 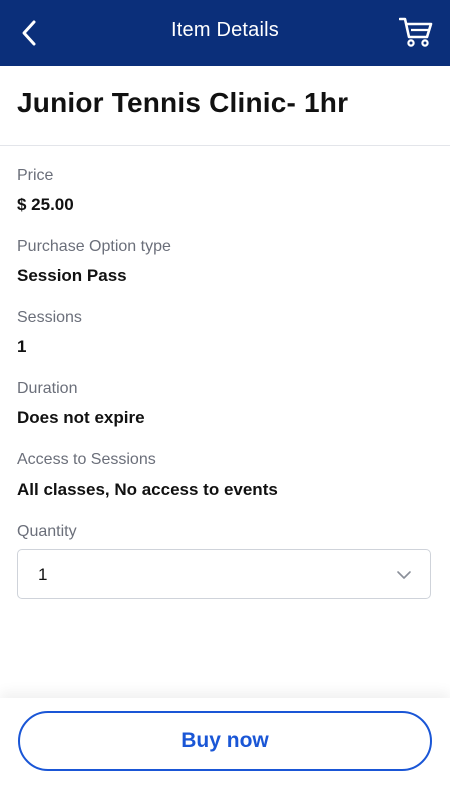 I want to click on chevron-down-icon, so click(x=404, y=575).